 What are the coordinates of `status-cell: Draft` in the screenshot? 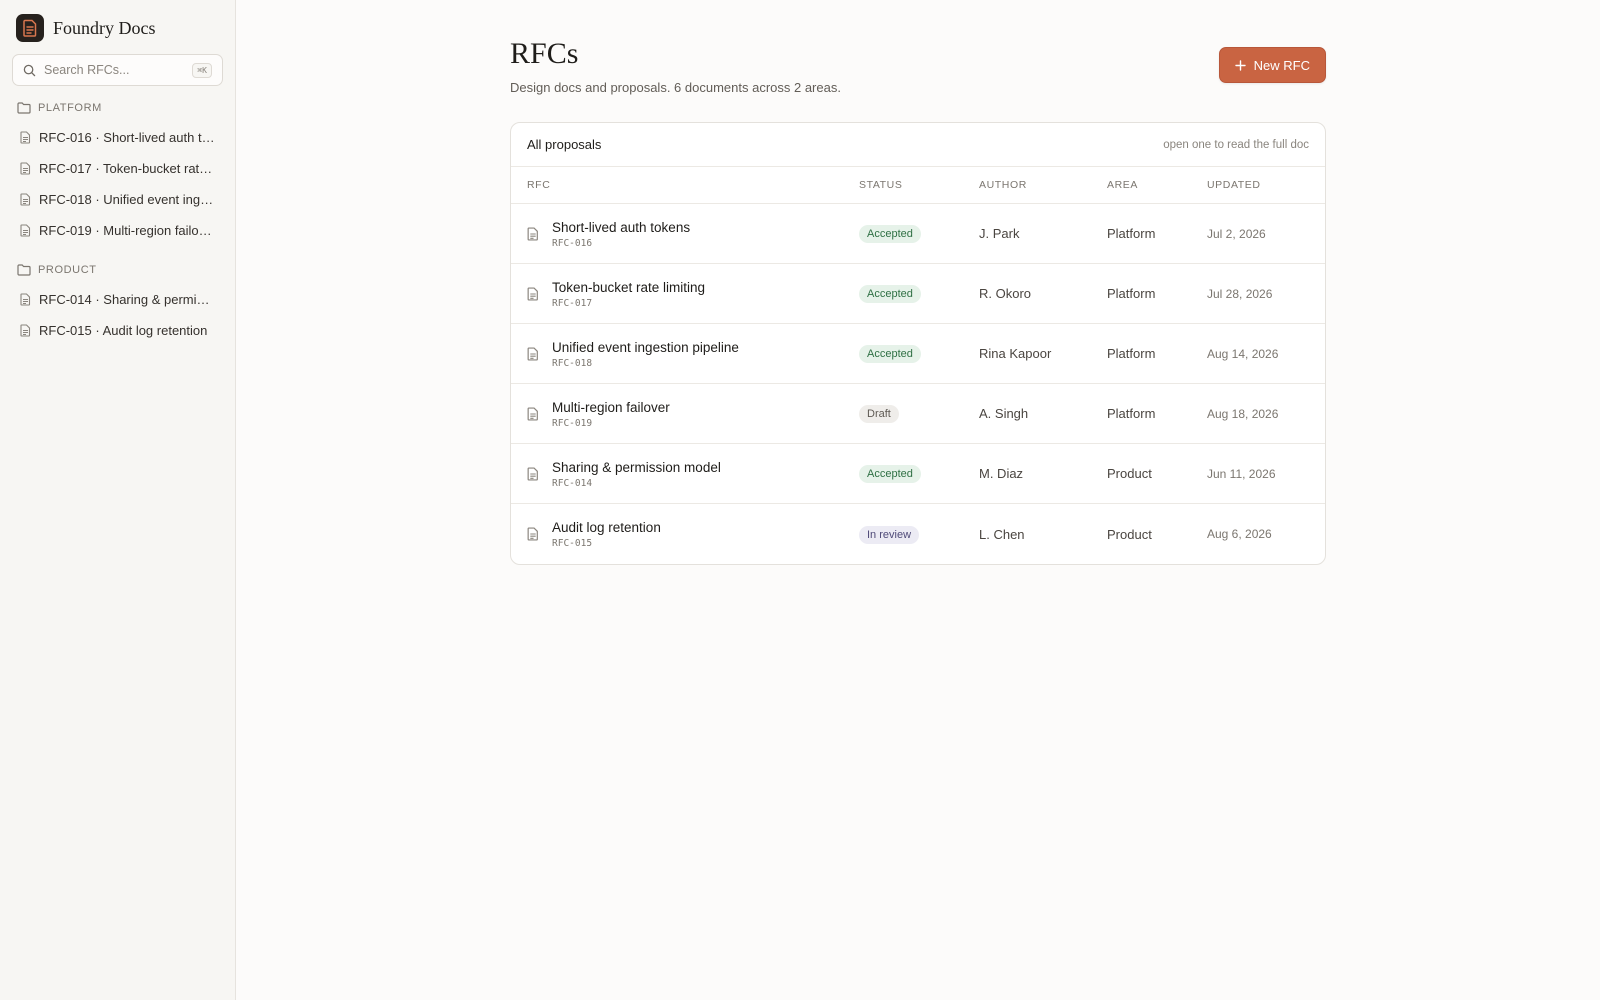 It's located at (919, 413).